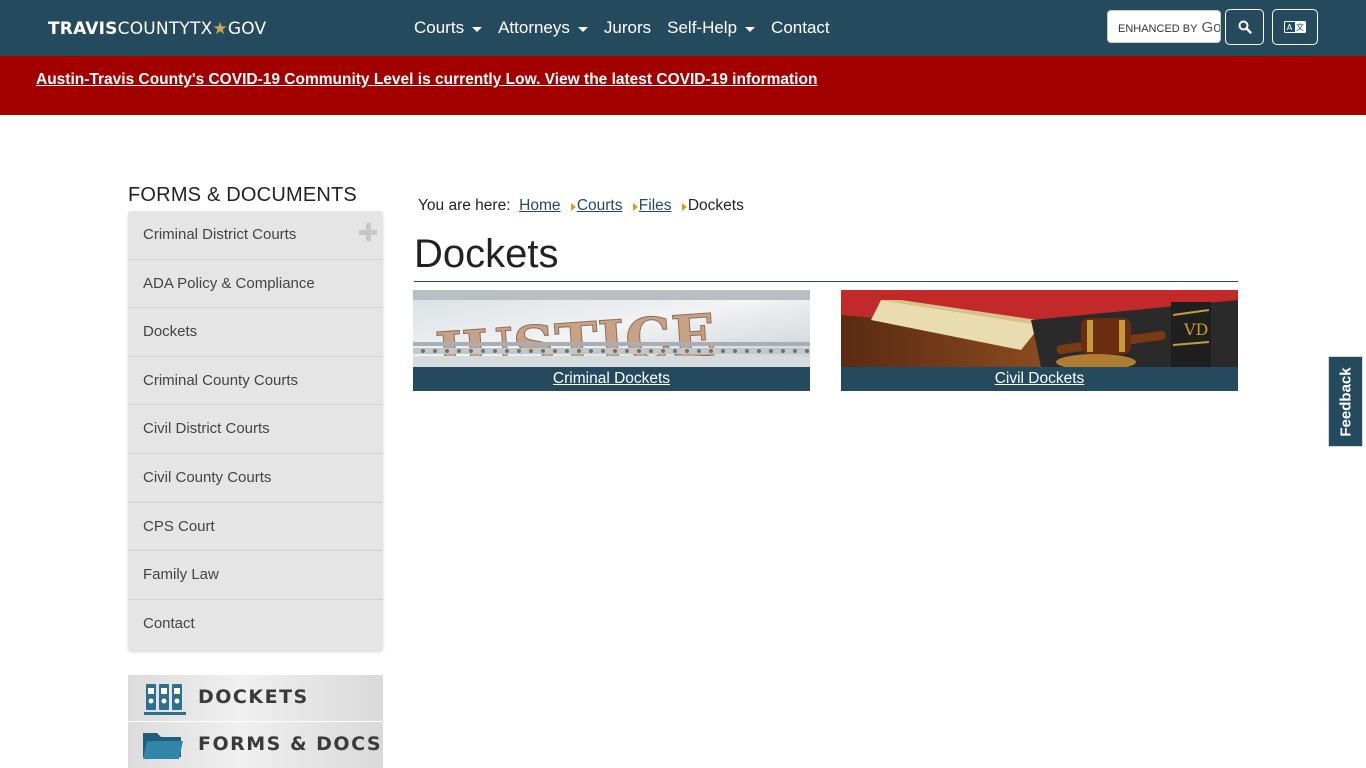 Image resolution: width=1366 pixels, height=768 pixels. I want to click on civil-dockets-link: Civil Dockets, so click(1040, 378).